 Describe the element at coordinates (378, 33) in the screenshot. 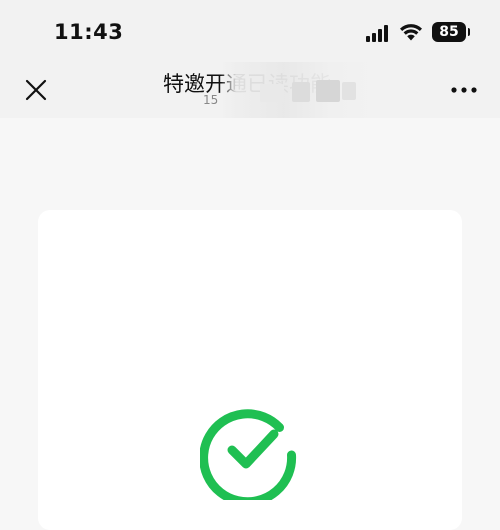

I see `cellular-signal-icon` at that location.